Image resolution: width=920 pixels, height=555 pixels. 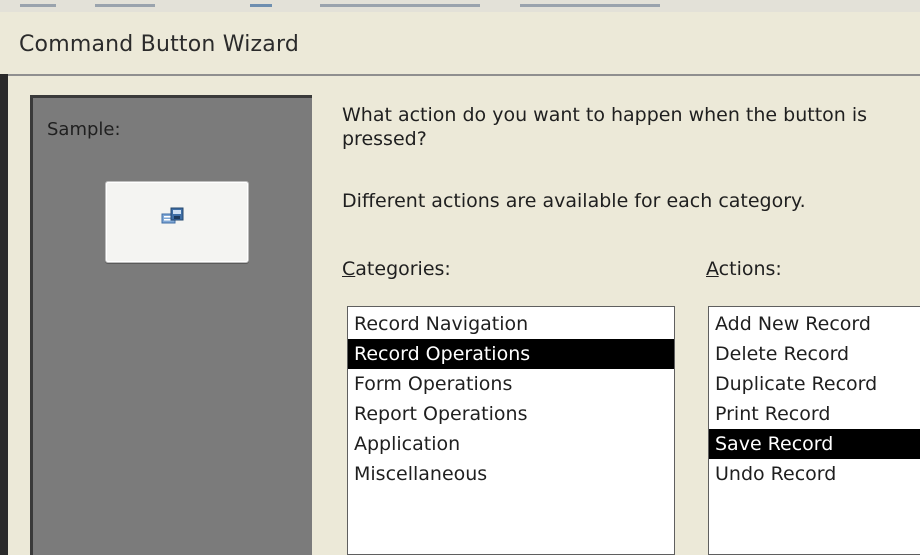 What do you see at coordinates (511, 444) in the screenshot?
I see `category-item: Application` at bounding box center [511, 444].